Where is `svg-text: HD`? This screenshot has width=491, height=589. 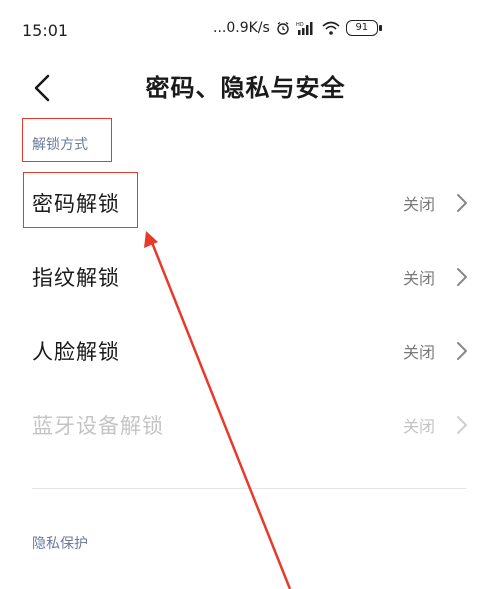
svg-text: HD is located at coordinates (300, 25).